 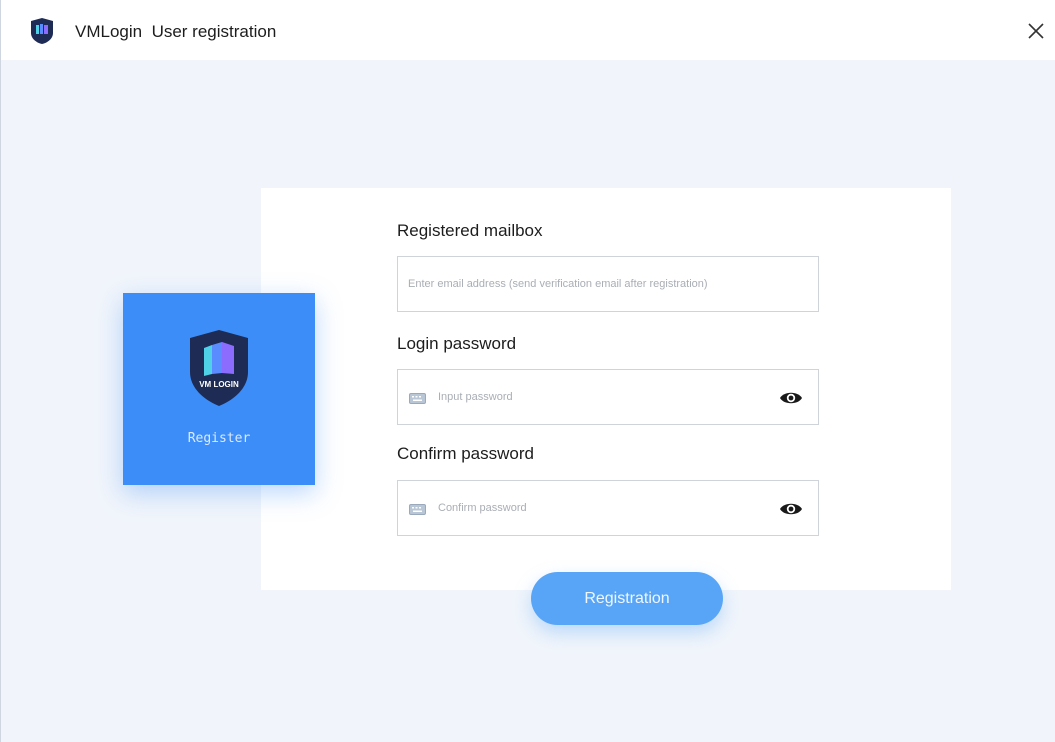 What do you see at coordinates (457, 343) in the screenshot?
I see `password-label: Login password` at bounding box center [457, 343].